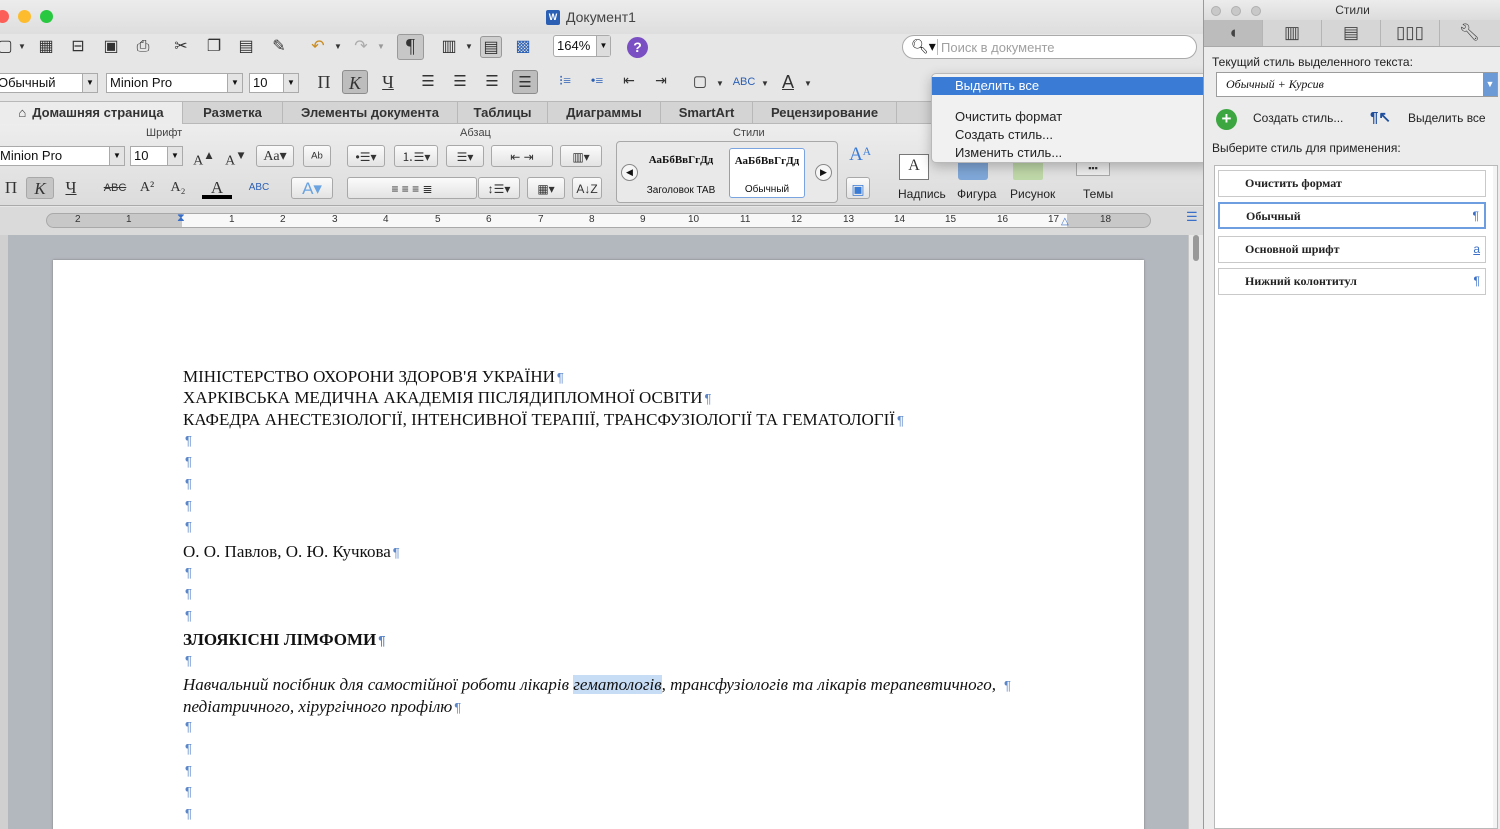  Describe the element at coordinates (744, 82) in the screenshot. I see `highlight-icon: ABC` at that location.